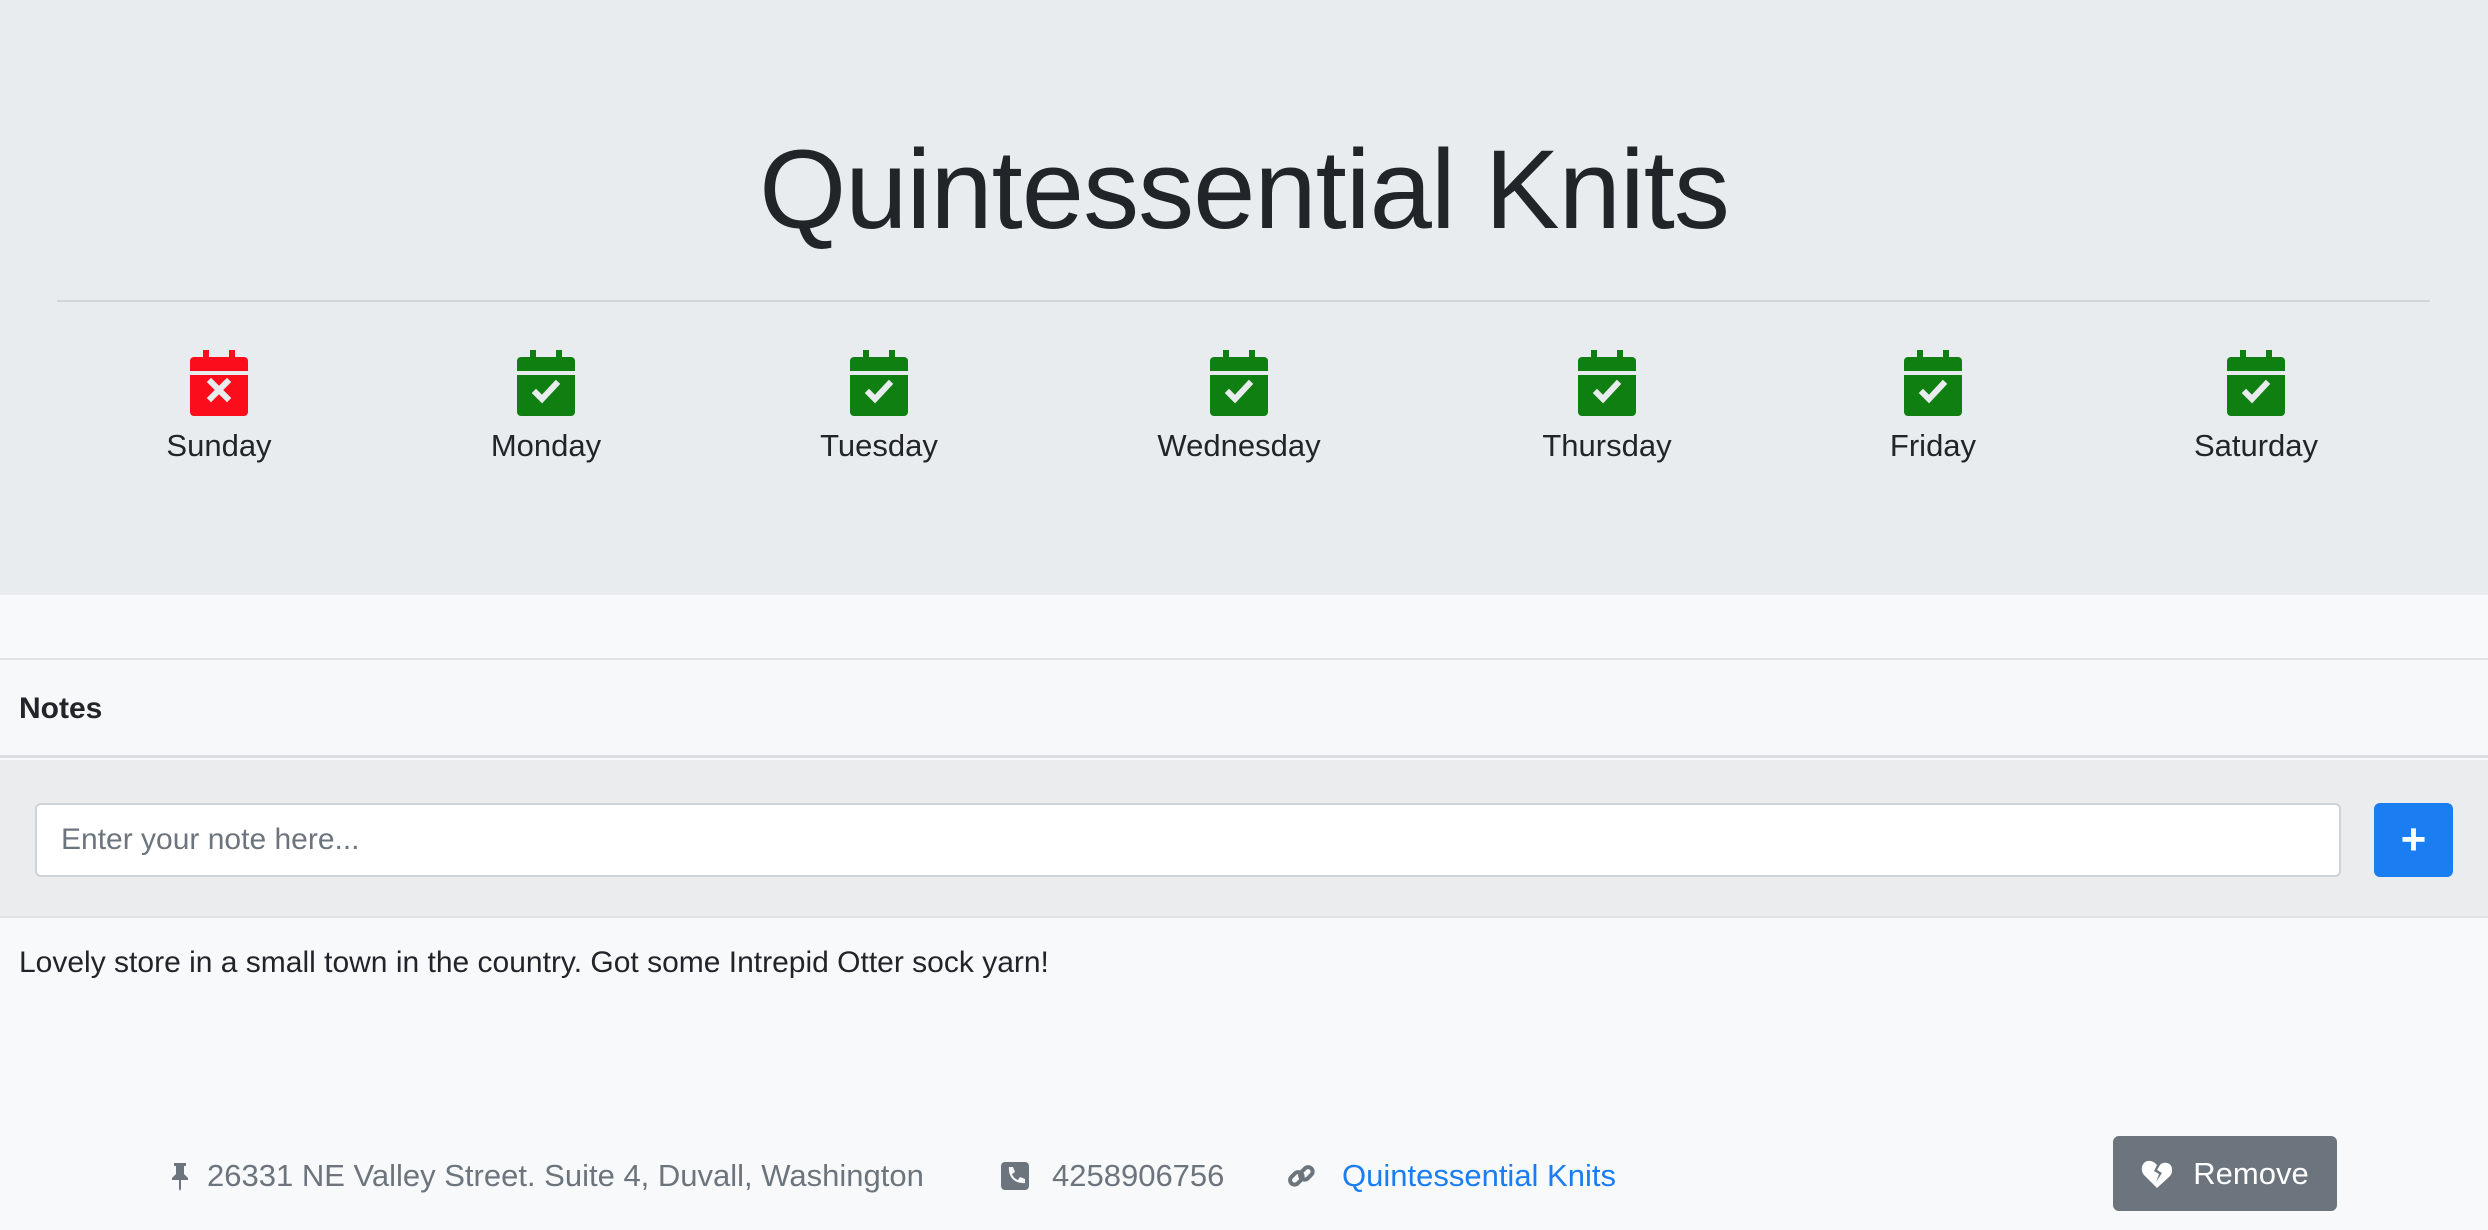 This screenshot has width=2488, height=1230. What do you see at coordinates (219, 383) in the screenshot?
I see `calendar-x-icon` at bounding box center [219, 383].